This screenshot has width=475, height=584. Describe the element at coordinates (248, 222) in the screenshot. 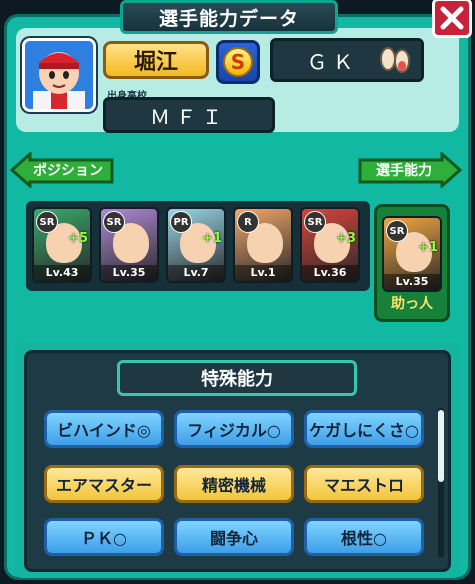

I see `card-rarity: R` at that location.